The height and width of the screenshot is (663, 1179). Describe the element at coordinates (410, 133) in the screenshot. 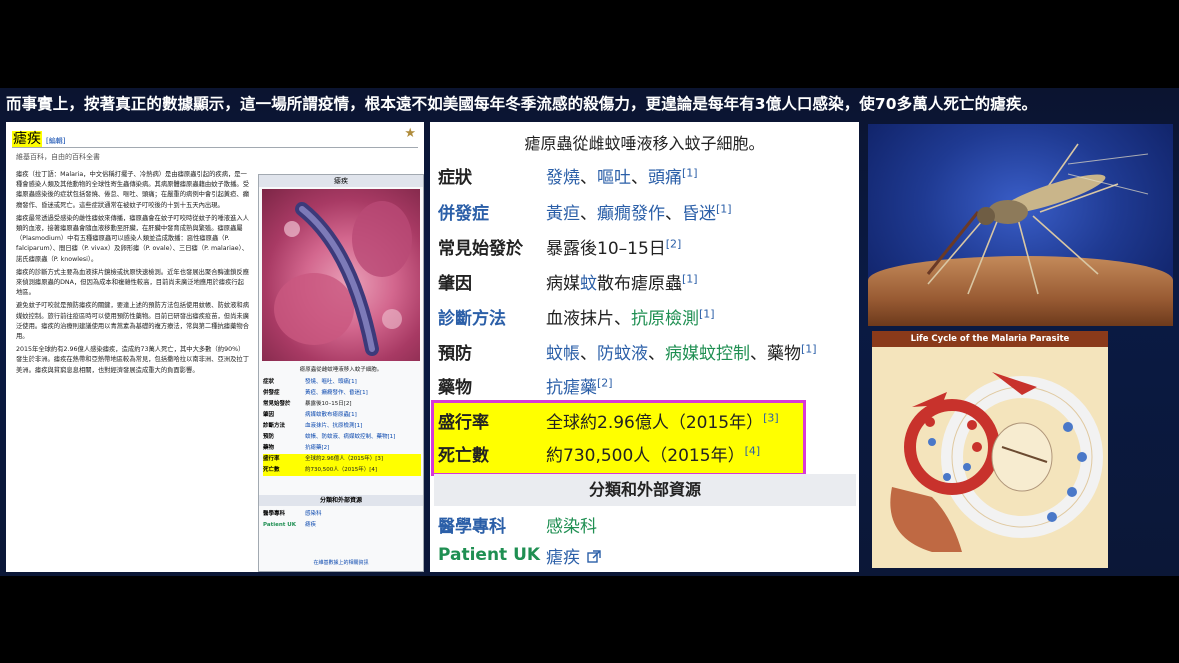

I see `featured-star-icon: ★` at that location.